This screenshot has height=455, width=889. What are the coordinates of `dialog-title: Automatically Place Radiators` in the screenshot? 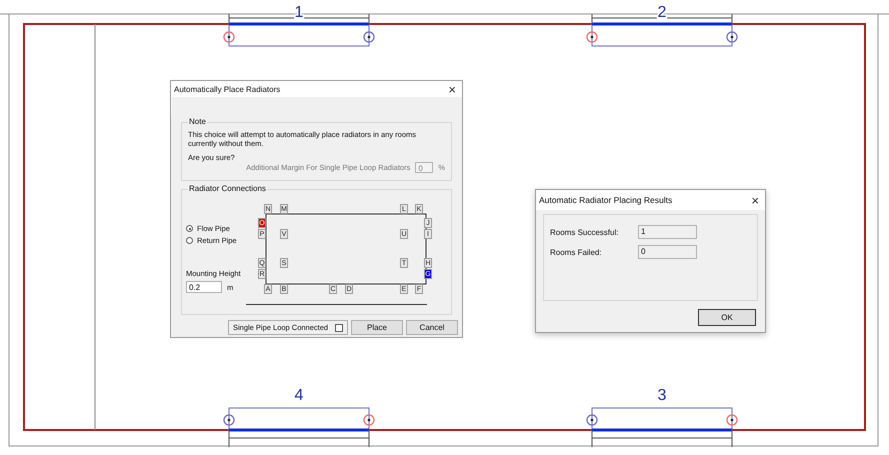 It's located at (227, 89).